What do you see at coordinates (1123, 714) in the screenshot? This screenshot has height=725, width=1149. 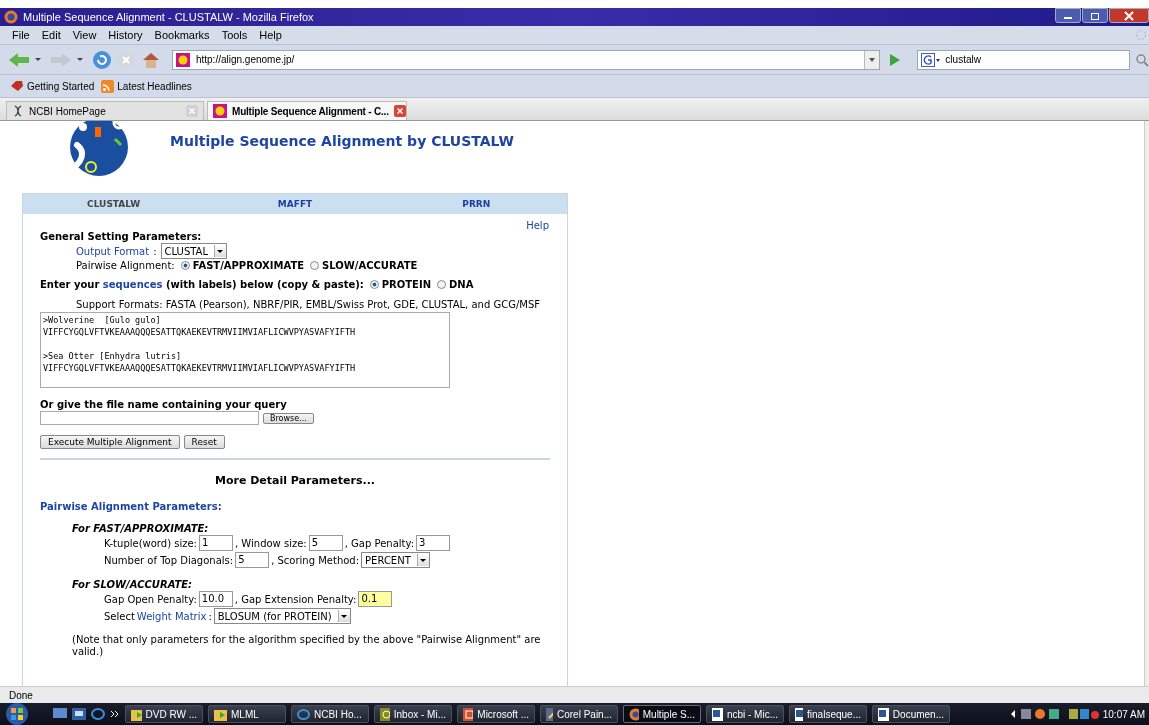 I see `clock: 10:07 AM` at bounding box center [1123, 714].